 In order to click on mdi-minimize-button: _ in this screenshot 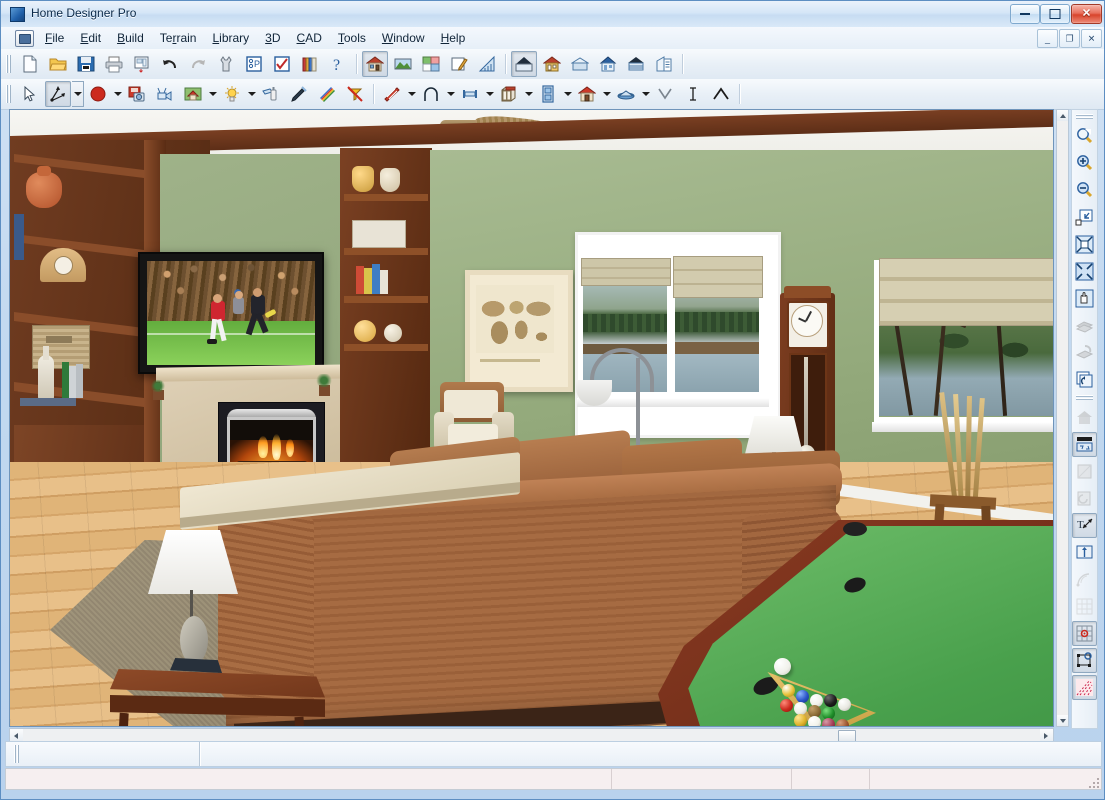, I will do `click(1047, 38)`.